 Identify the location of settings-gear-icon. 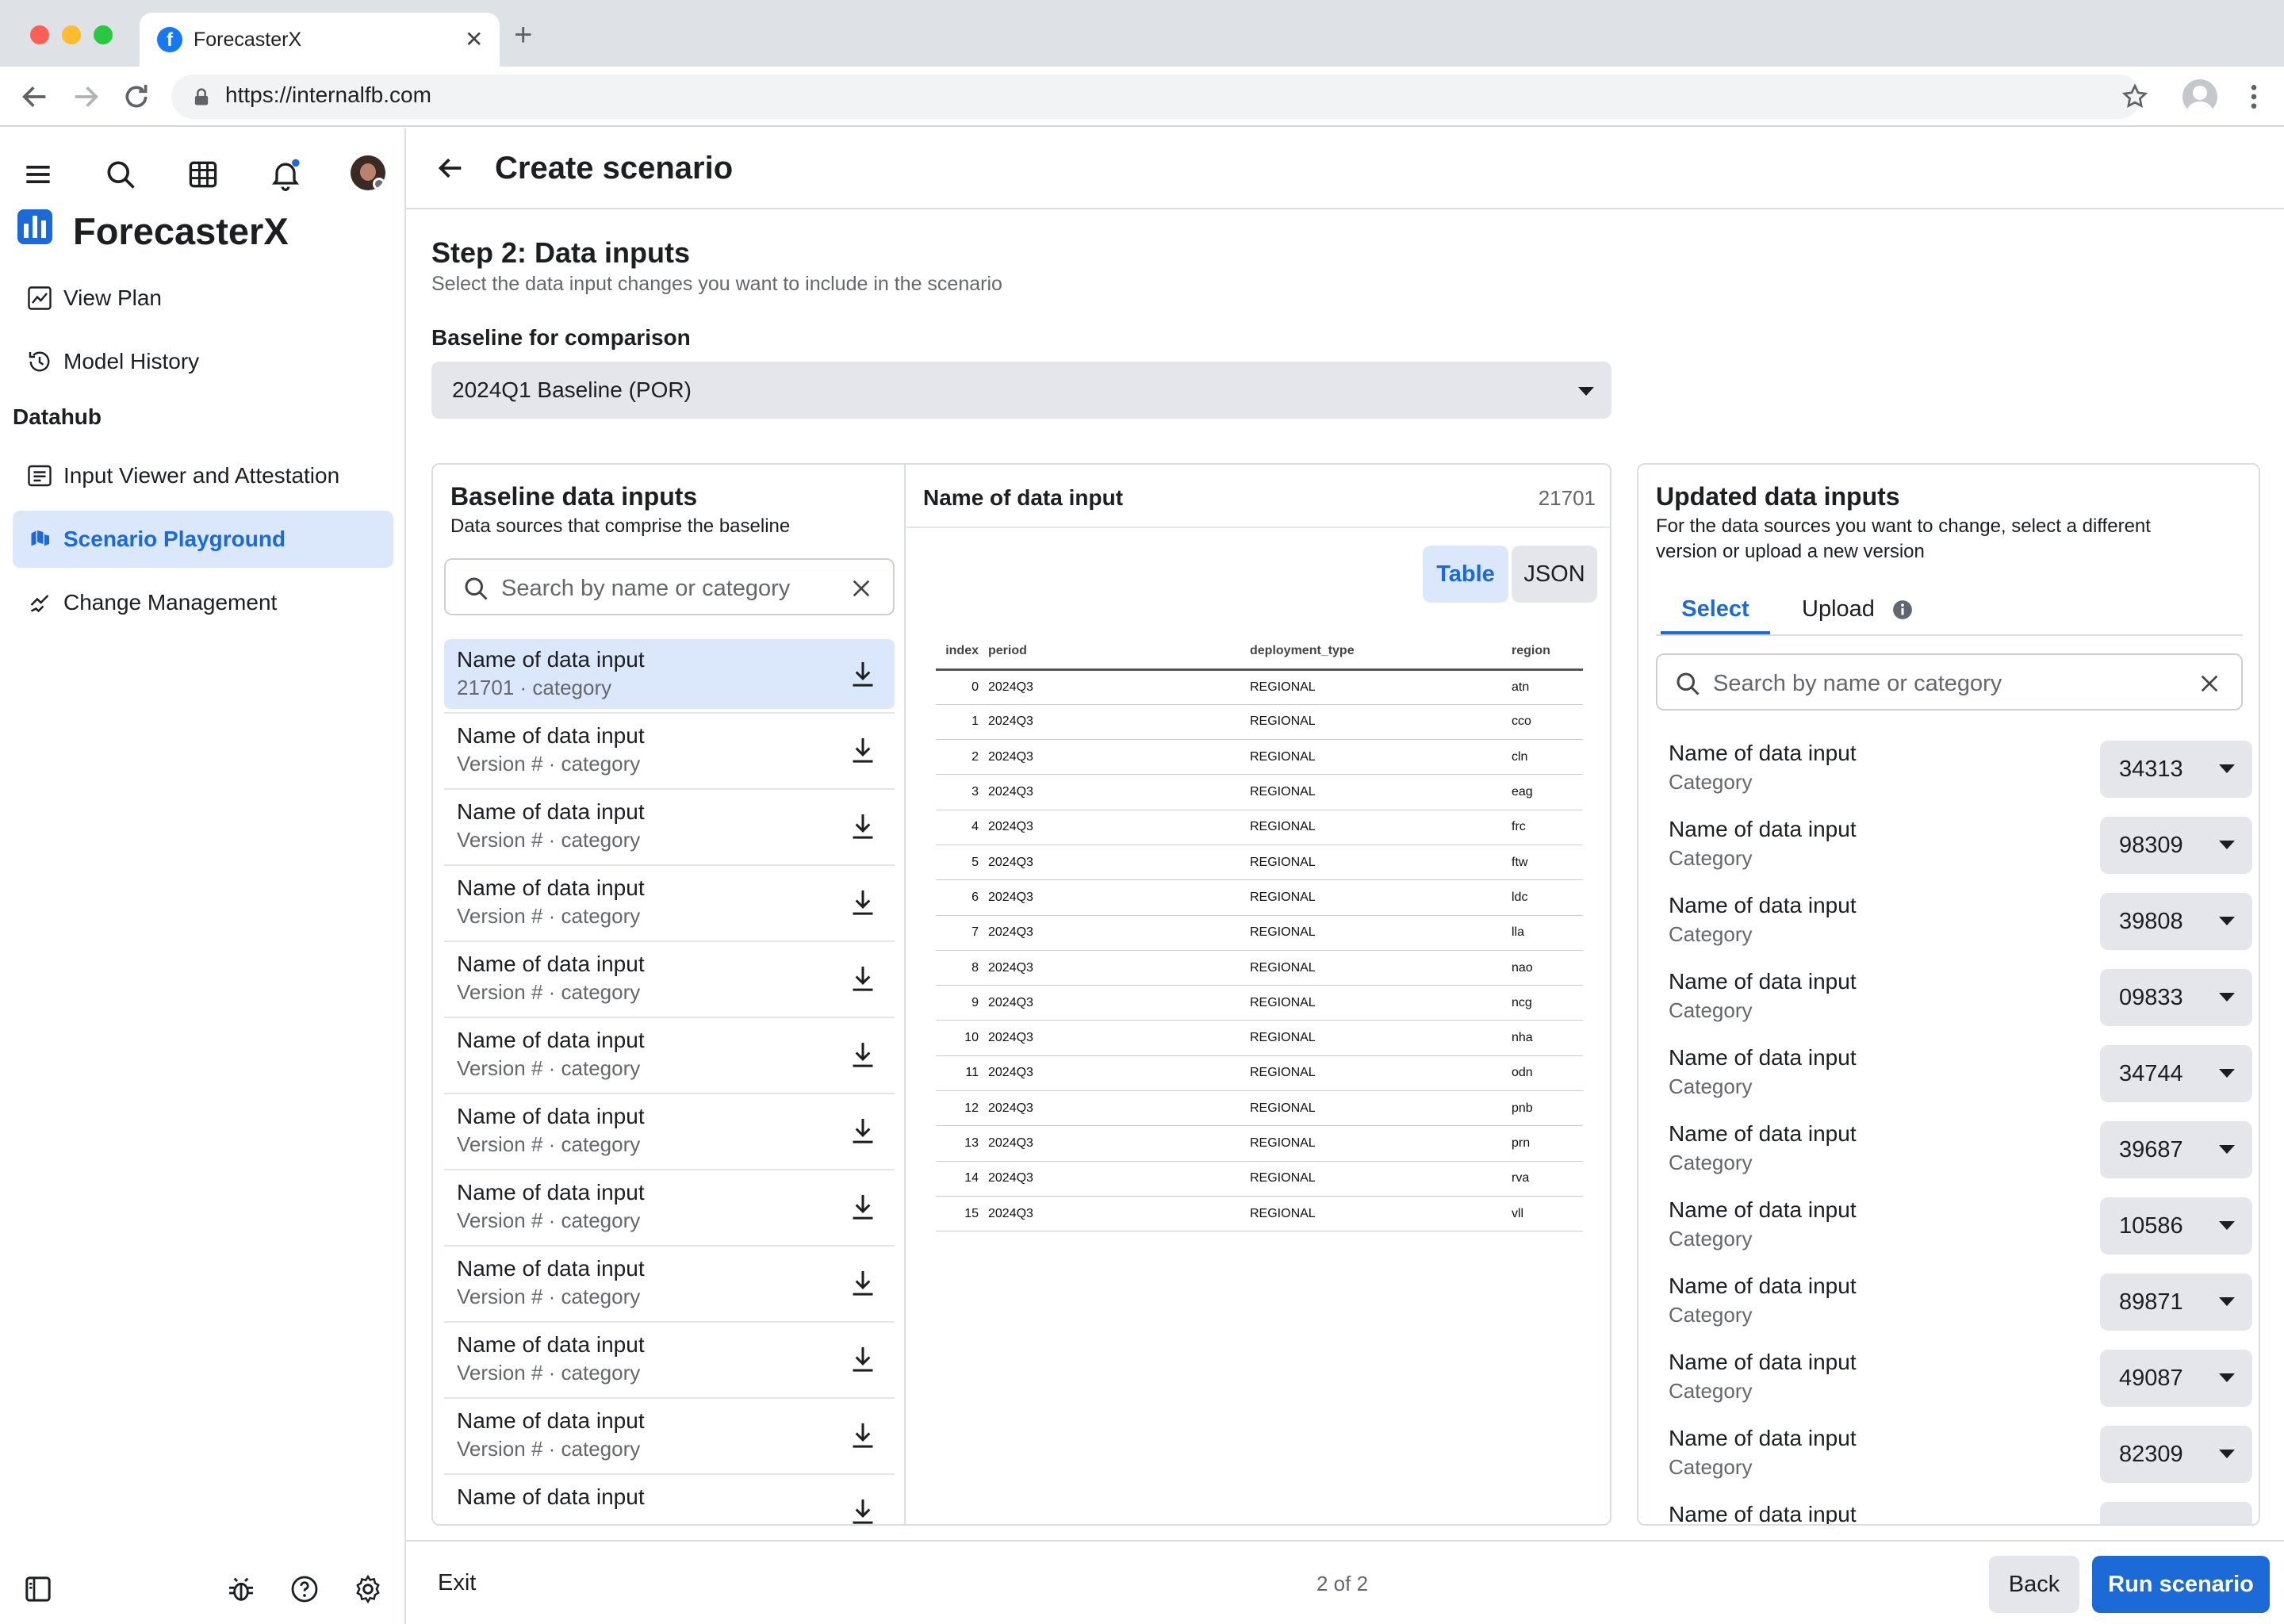
(368, 1589).